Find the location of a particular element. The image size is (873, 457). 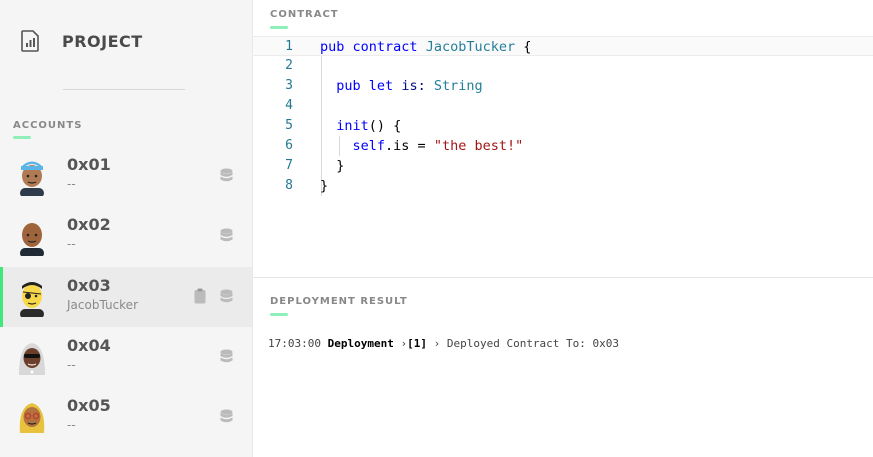

accounts-label: ACCOUNTS is located at coordinates (48, 125).